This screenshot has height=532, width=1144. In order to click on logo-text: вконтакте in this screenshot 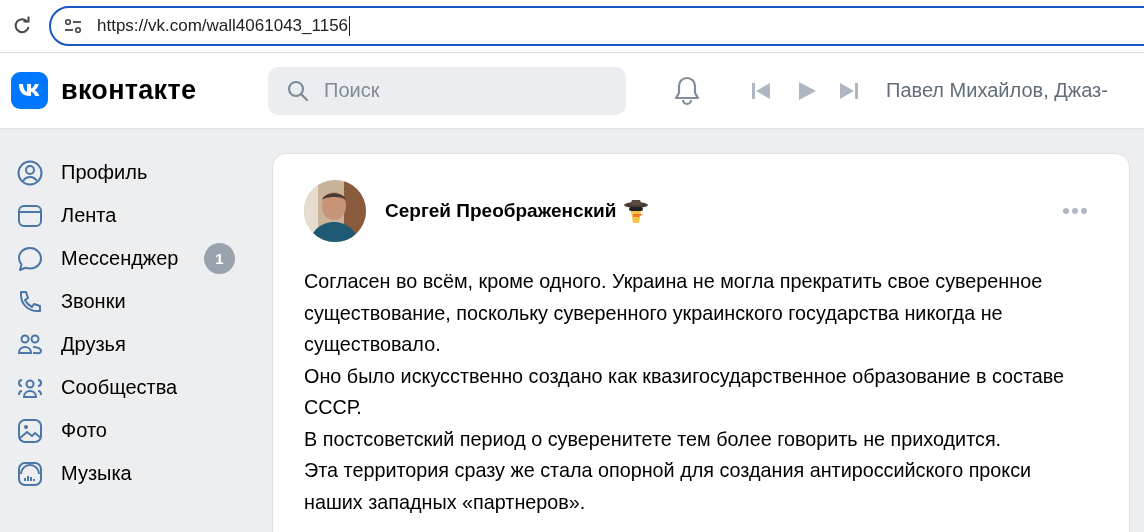, I will do `click(164, 90)`.